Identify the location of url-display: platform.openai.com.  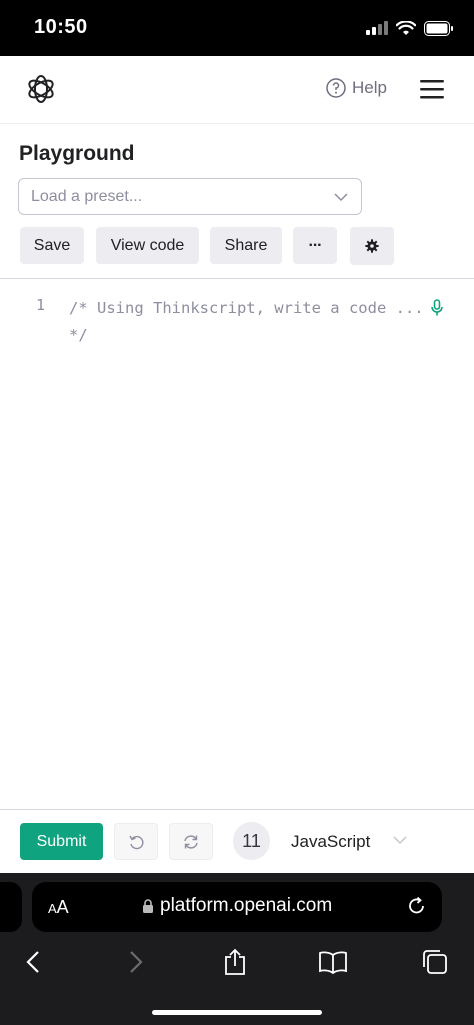
(237, 906).